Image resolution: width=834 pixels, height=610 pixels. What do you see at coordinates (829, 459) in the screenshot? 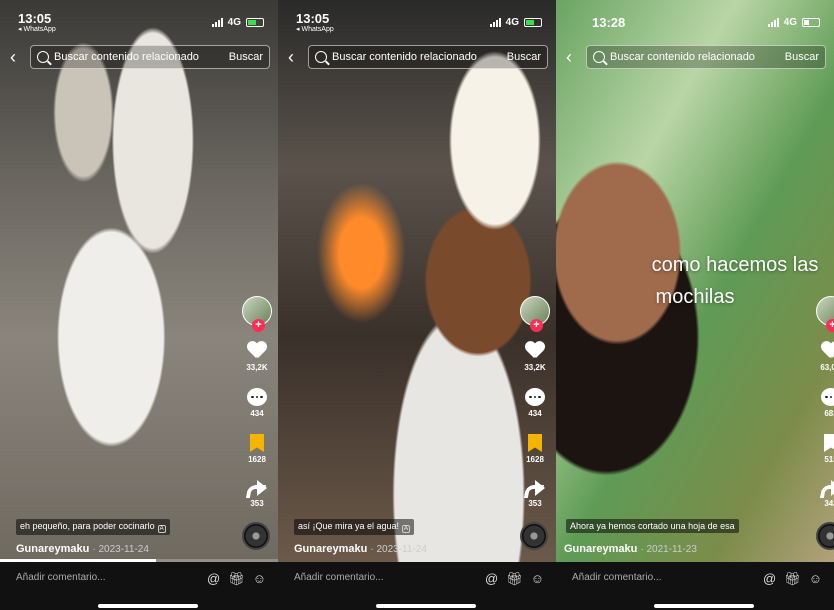
I see `save-count: 518` at bounding box center [829, 459].